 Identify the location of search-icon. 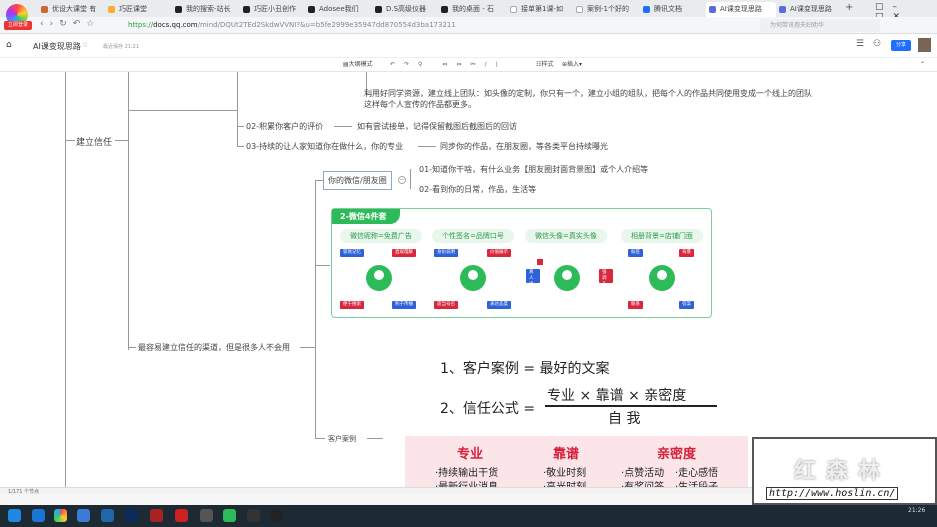
(540, 262).